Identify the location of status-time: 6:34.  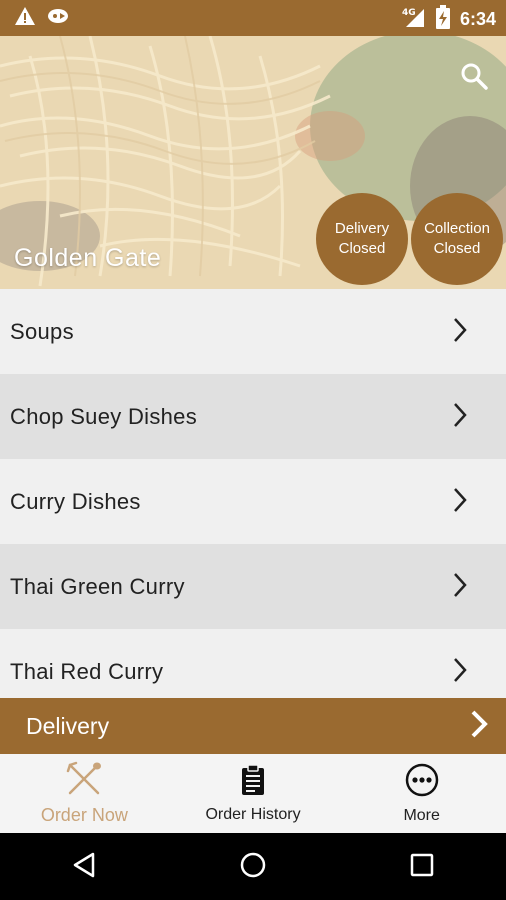
(477, 18).